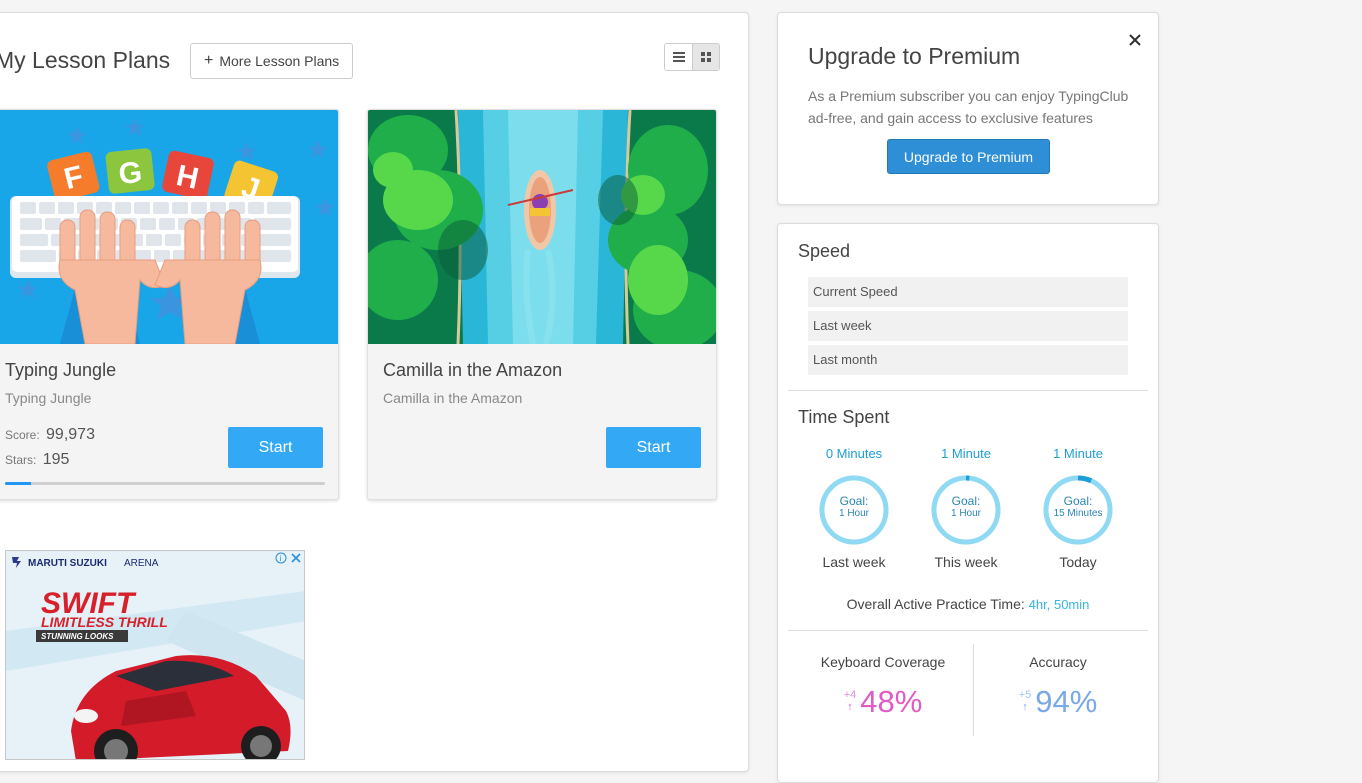 This screenshot has height=783, width=1362. I want to click on lesson-subtitle: Typing Jungle, so click(48, 398).